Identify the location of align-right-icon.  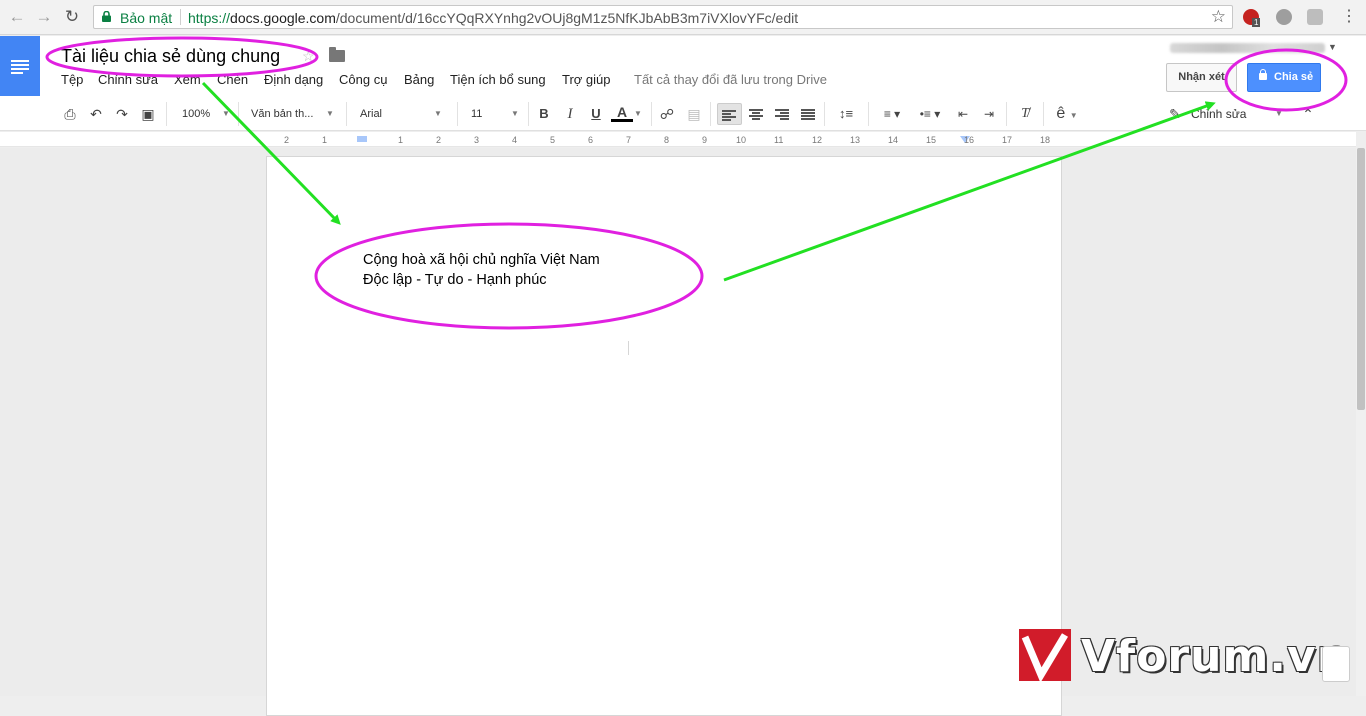
(782, 114).